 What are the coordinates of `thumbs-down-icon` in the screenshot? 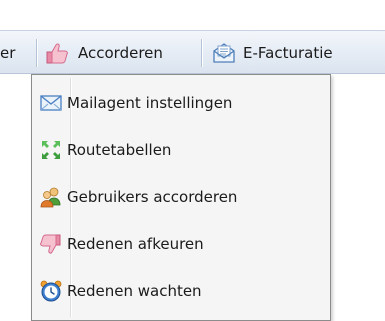 It's located at (50, 244).